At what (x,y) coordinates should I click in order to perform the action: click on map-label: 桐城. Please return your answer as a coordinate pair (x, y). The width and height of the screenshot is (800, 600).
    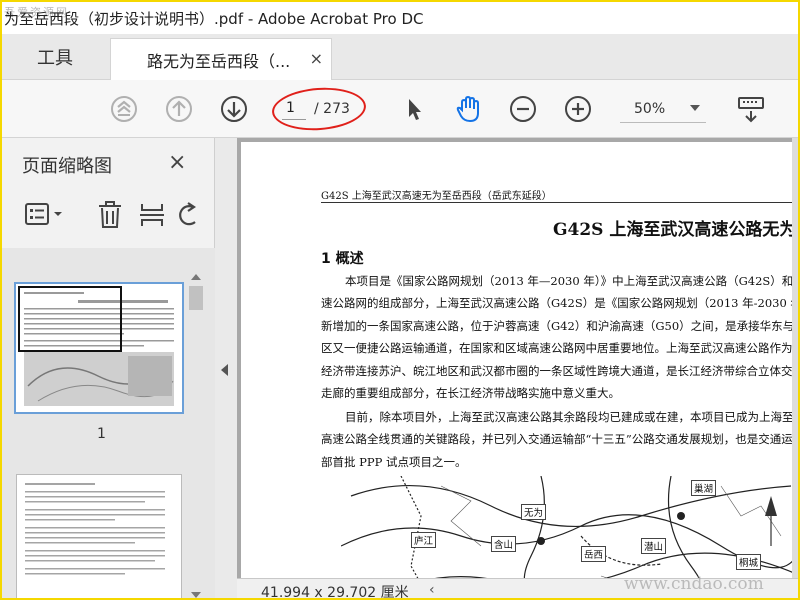
    Looking at the image, I should click on (749, 562).